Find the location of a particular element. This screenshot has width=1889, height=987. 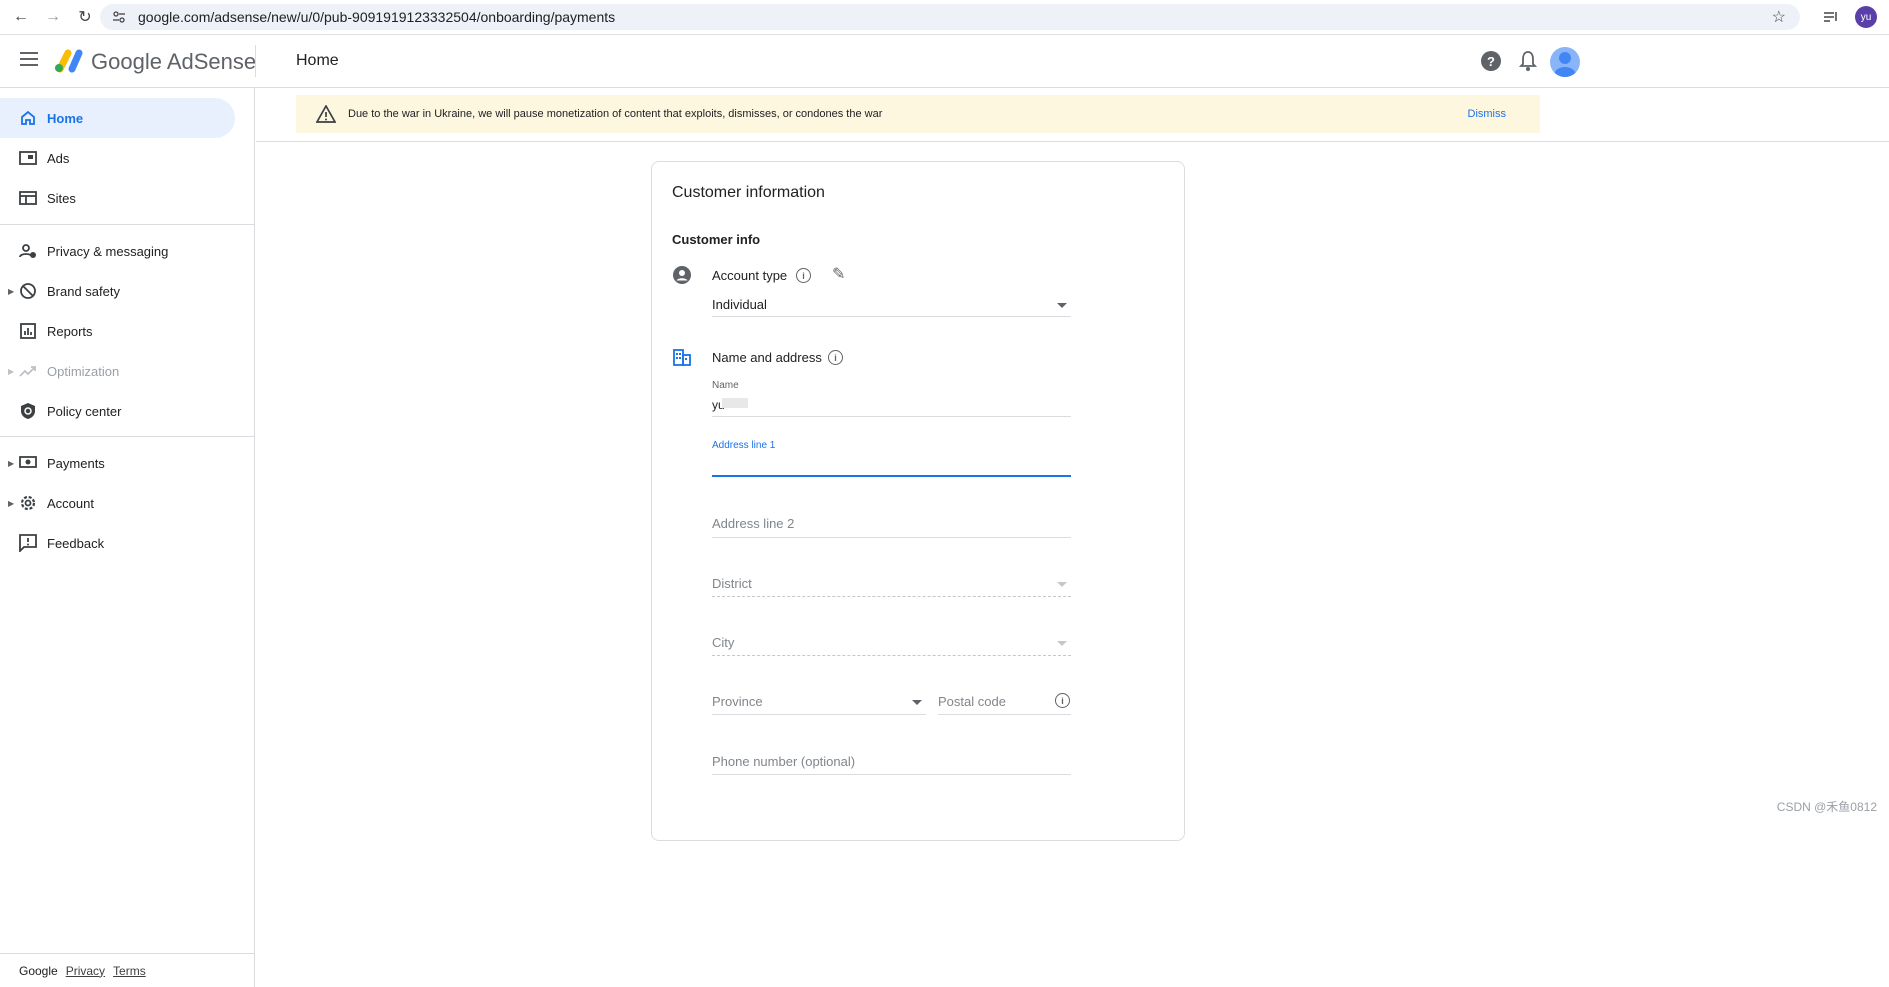

terms-link: Terms is located at coordinates (129, 971).